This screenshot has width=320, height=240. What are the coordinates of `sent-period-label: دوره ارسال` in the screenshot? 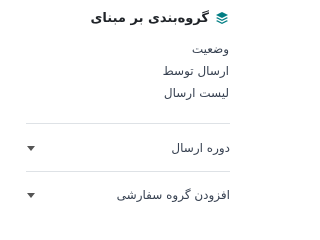 It's located at (200, 148).